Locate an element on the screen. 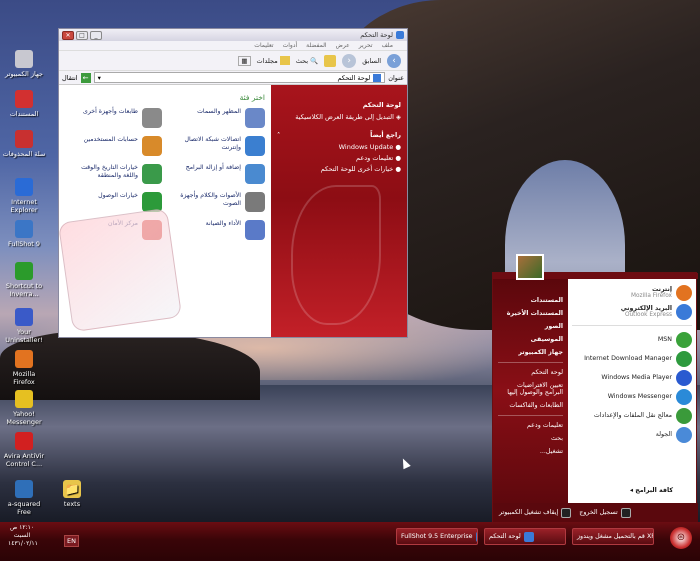  folders-label: مجلدات is located at coordinates (267, 60).